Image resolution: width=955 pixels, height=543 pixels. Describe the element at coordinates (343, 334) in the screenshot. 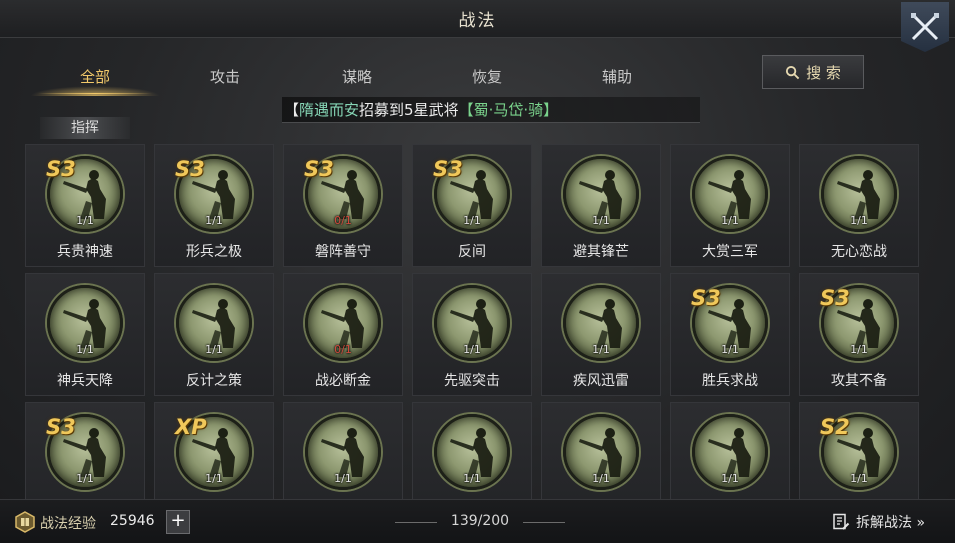

I see `tactic-card: 0/1 战必断金` at that location.